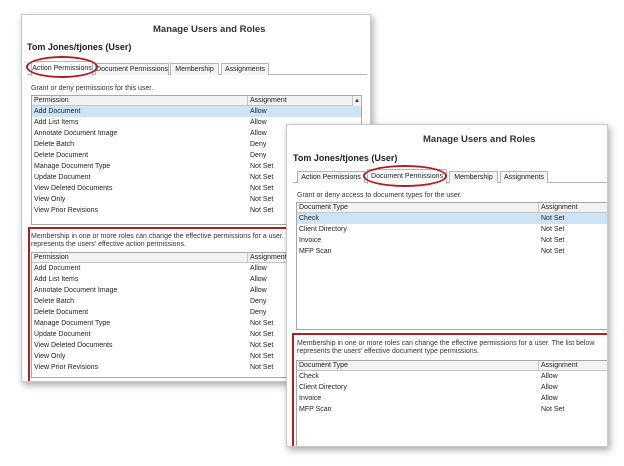 This screenshot has height=466, width=624. I want to click on scroll-up-icon: ▲, so click(356, 101).